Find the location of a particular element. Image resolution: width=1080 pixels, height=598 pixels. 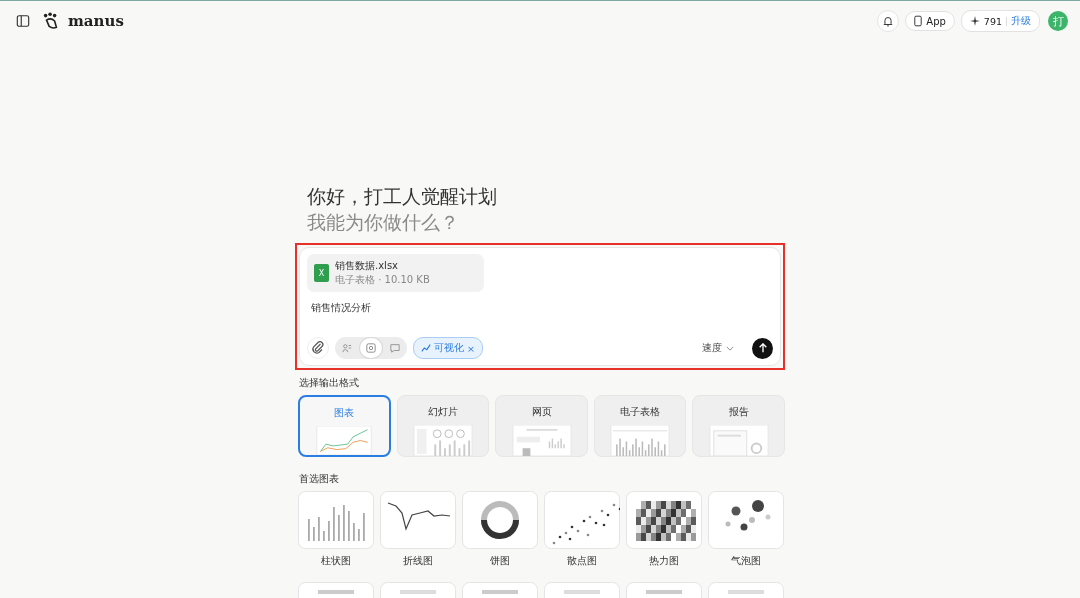

arrow-up-icon is located at coordinates (762, 348).